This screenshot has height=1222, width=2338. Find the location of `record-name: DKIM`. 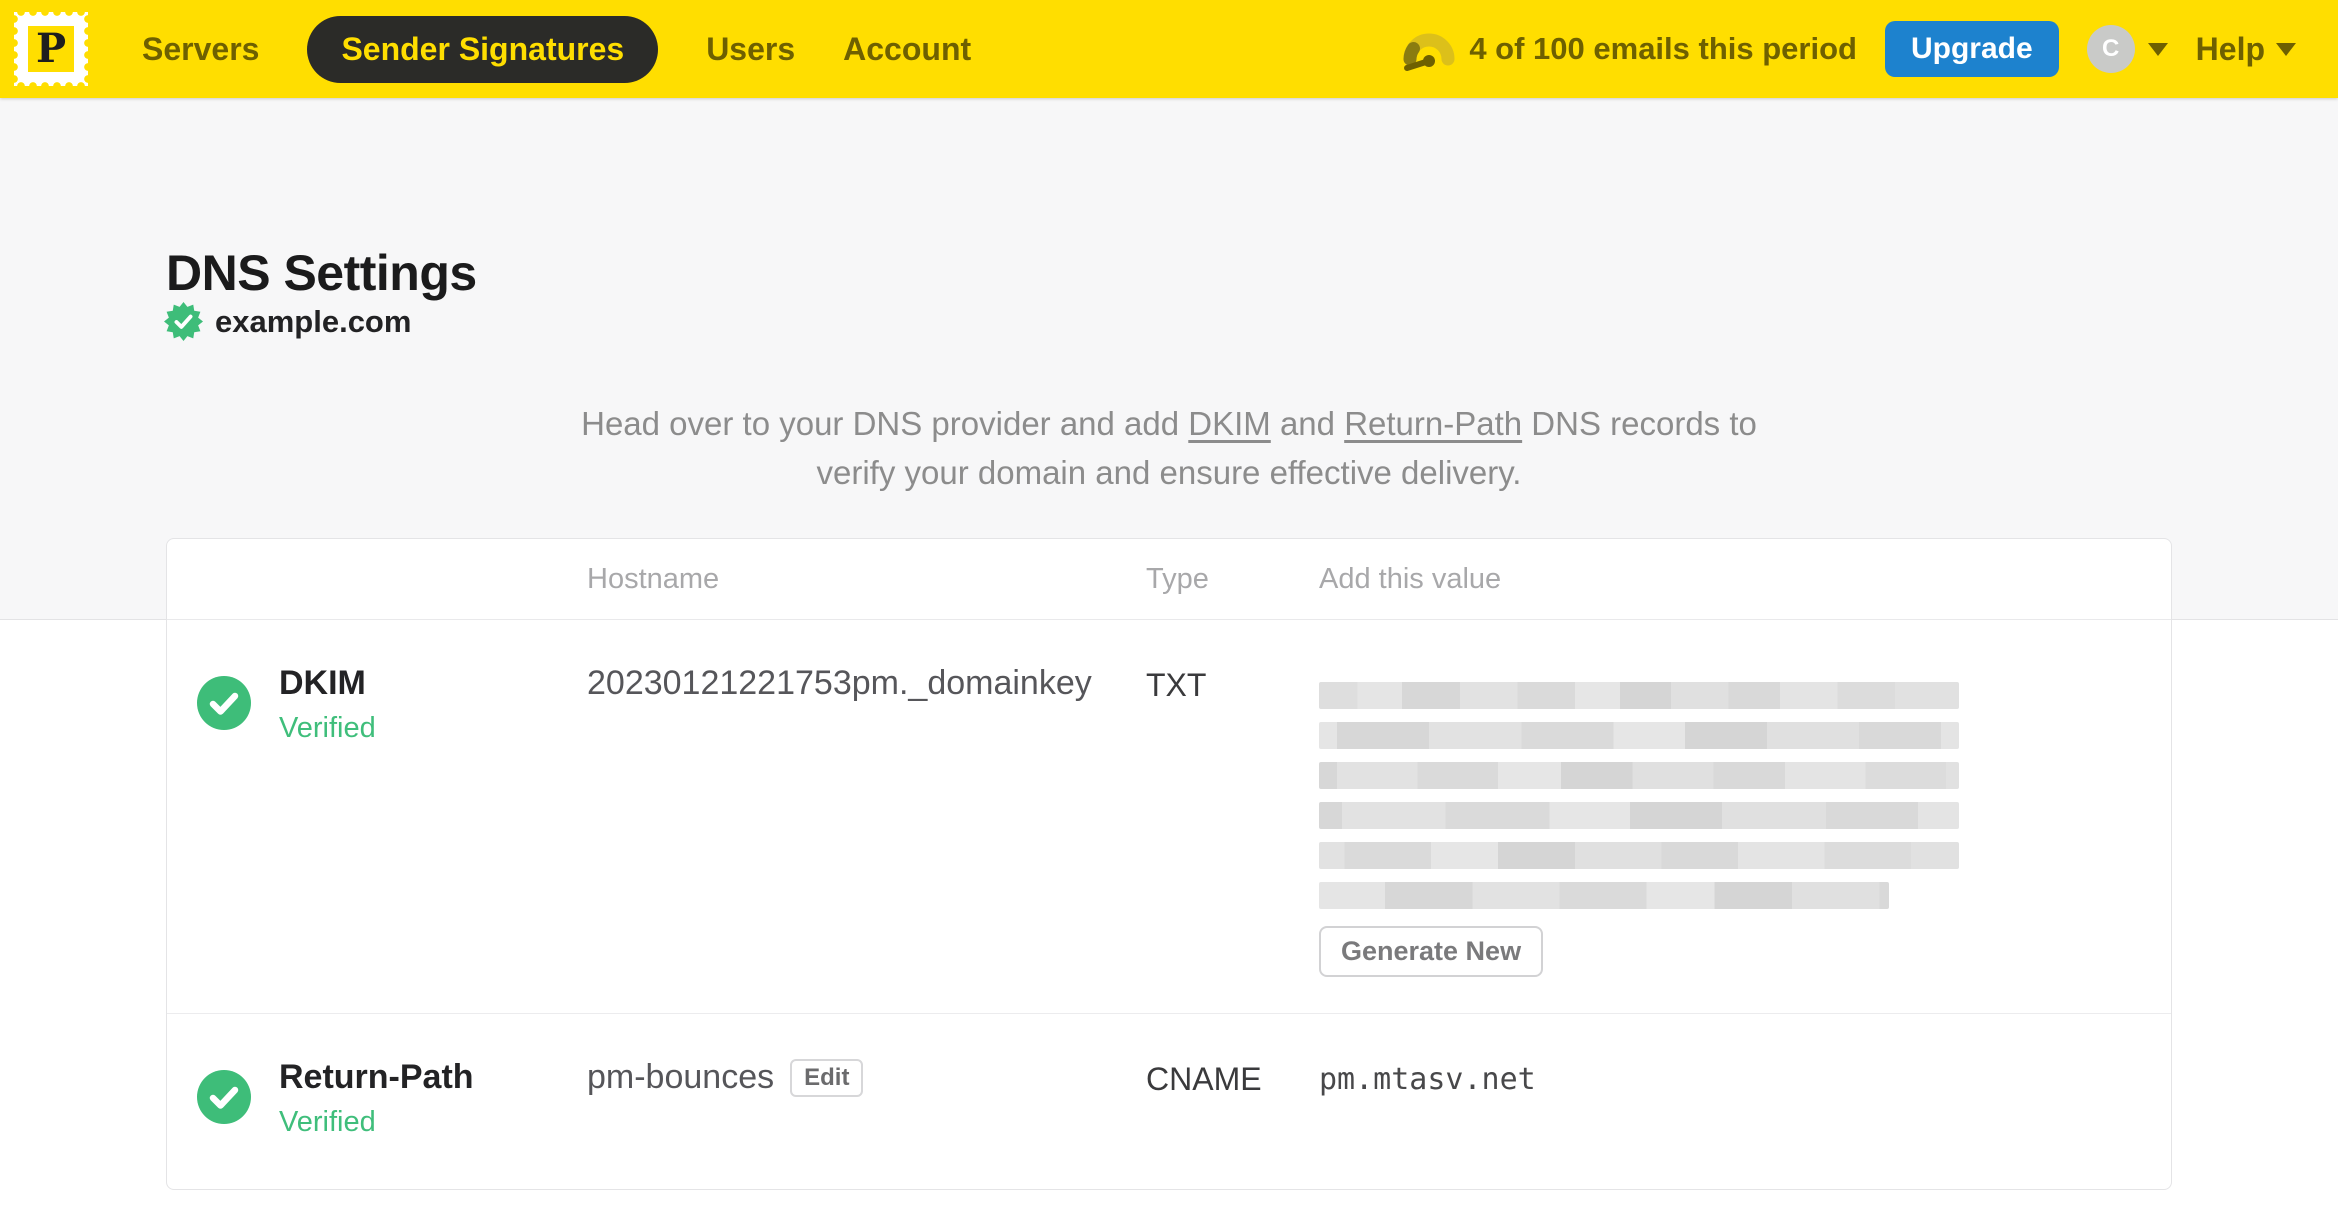

record-name: DKIM is located at coordinates (322, 683).